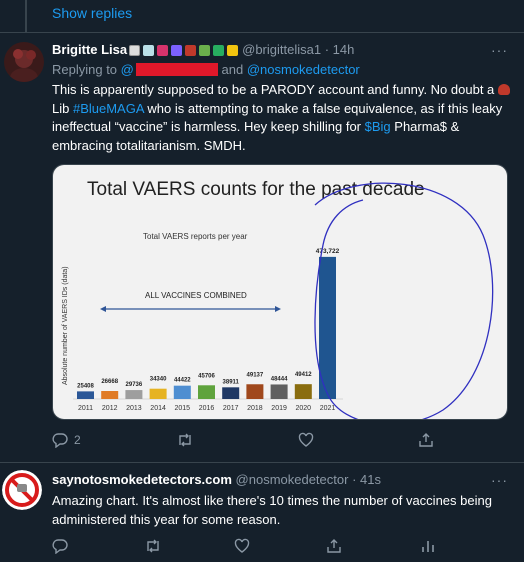  Describe the element at coordinates (207, 408) in the screenshot. I see `chart-tick-label: 2016` at that location.